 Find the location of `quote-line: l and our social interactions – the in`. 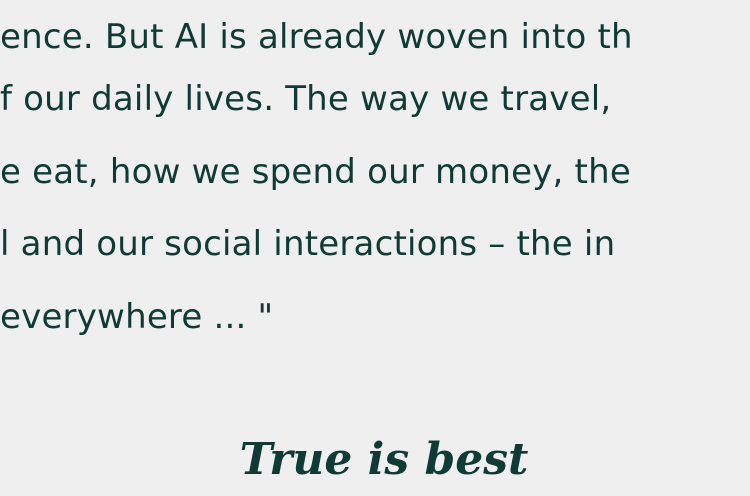

quote-line: l and our social interactions – the in is located at coordinates (308, 244).